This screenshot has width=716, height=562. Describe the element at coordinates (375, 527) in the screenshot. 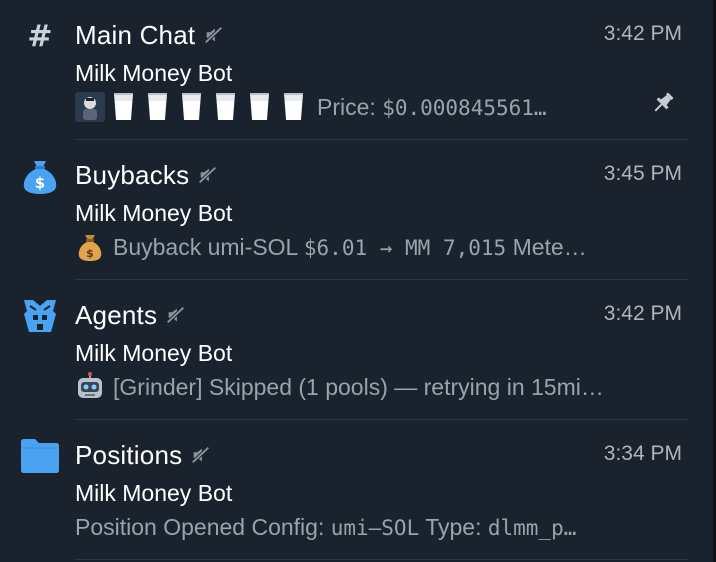

I see `preview-config: umi–SOL` at that location.